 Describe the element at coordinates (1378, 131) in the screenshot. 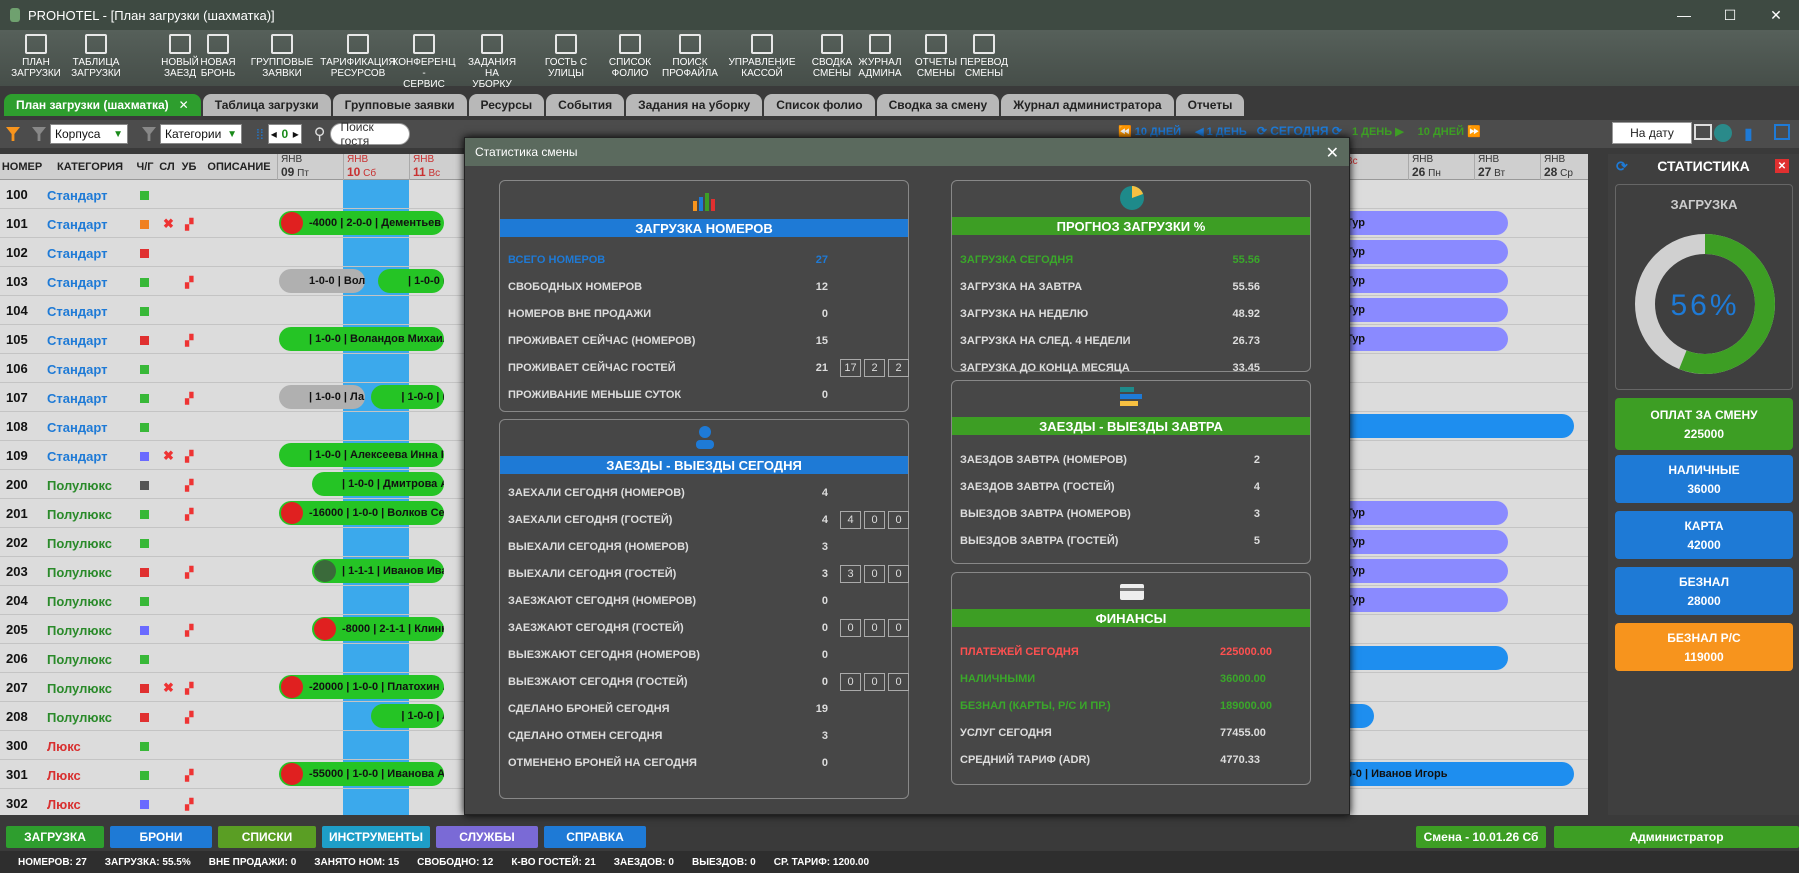

I see `forward-1-day-button: 1 ДЕНЬ ▶` at that location.